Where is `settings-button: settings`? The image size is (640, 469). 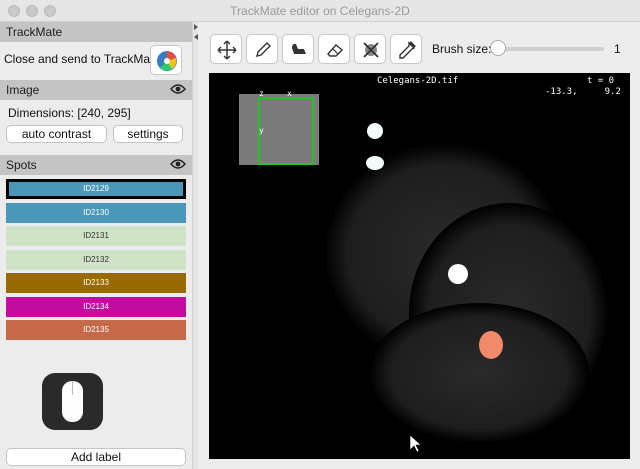 settings-button: settings is located at coordinates (148, 134).